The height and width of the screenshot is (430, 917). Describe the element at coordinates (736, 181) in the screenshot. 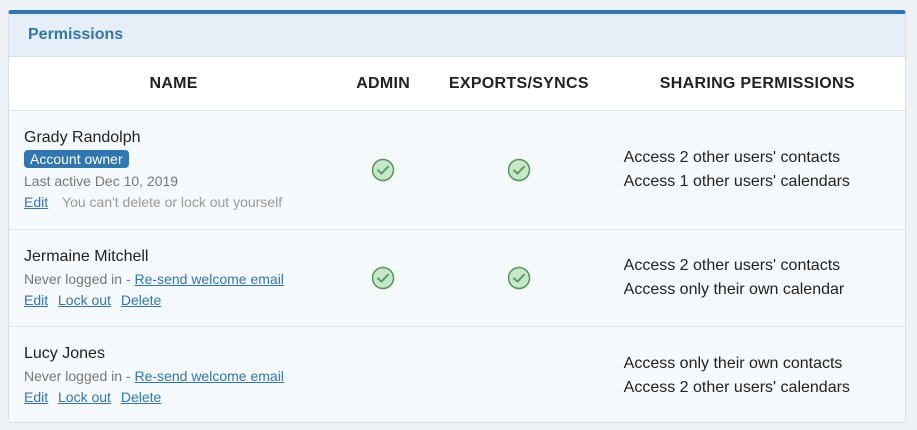

I see `sharing-calendars: Access 1 other users' calendars` at that location.